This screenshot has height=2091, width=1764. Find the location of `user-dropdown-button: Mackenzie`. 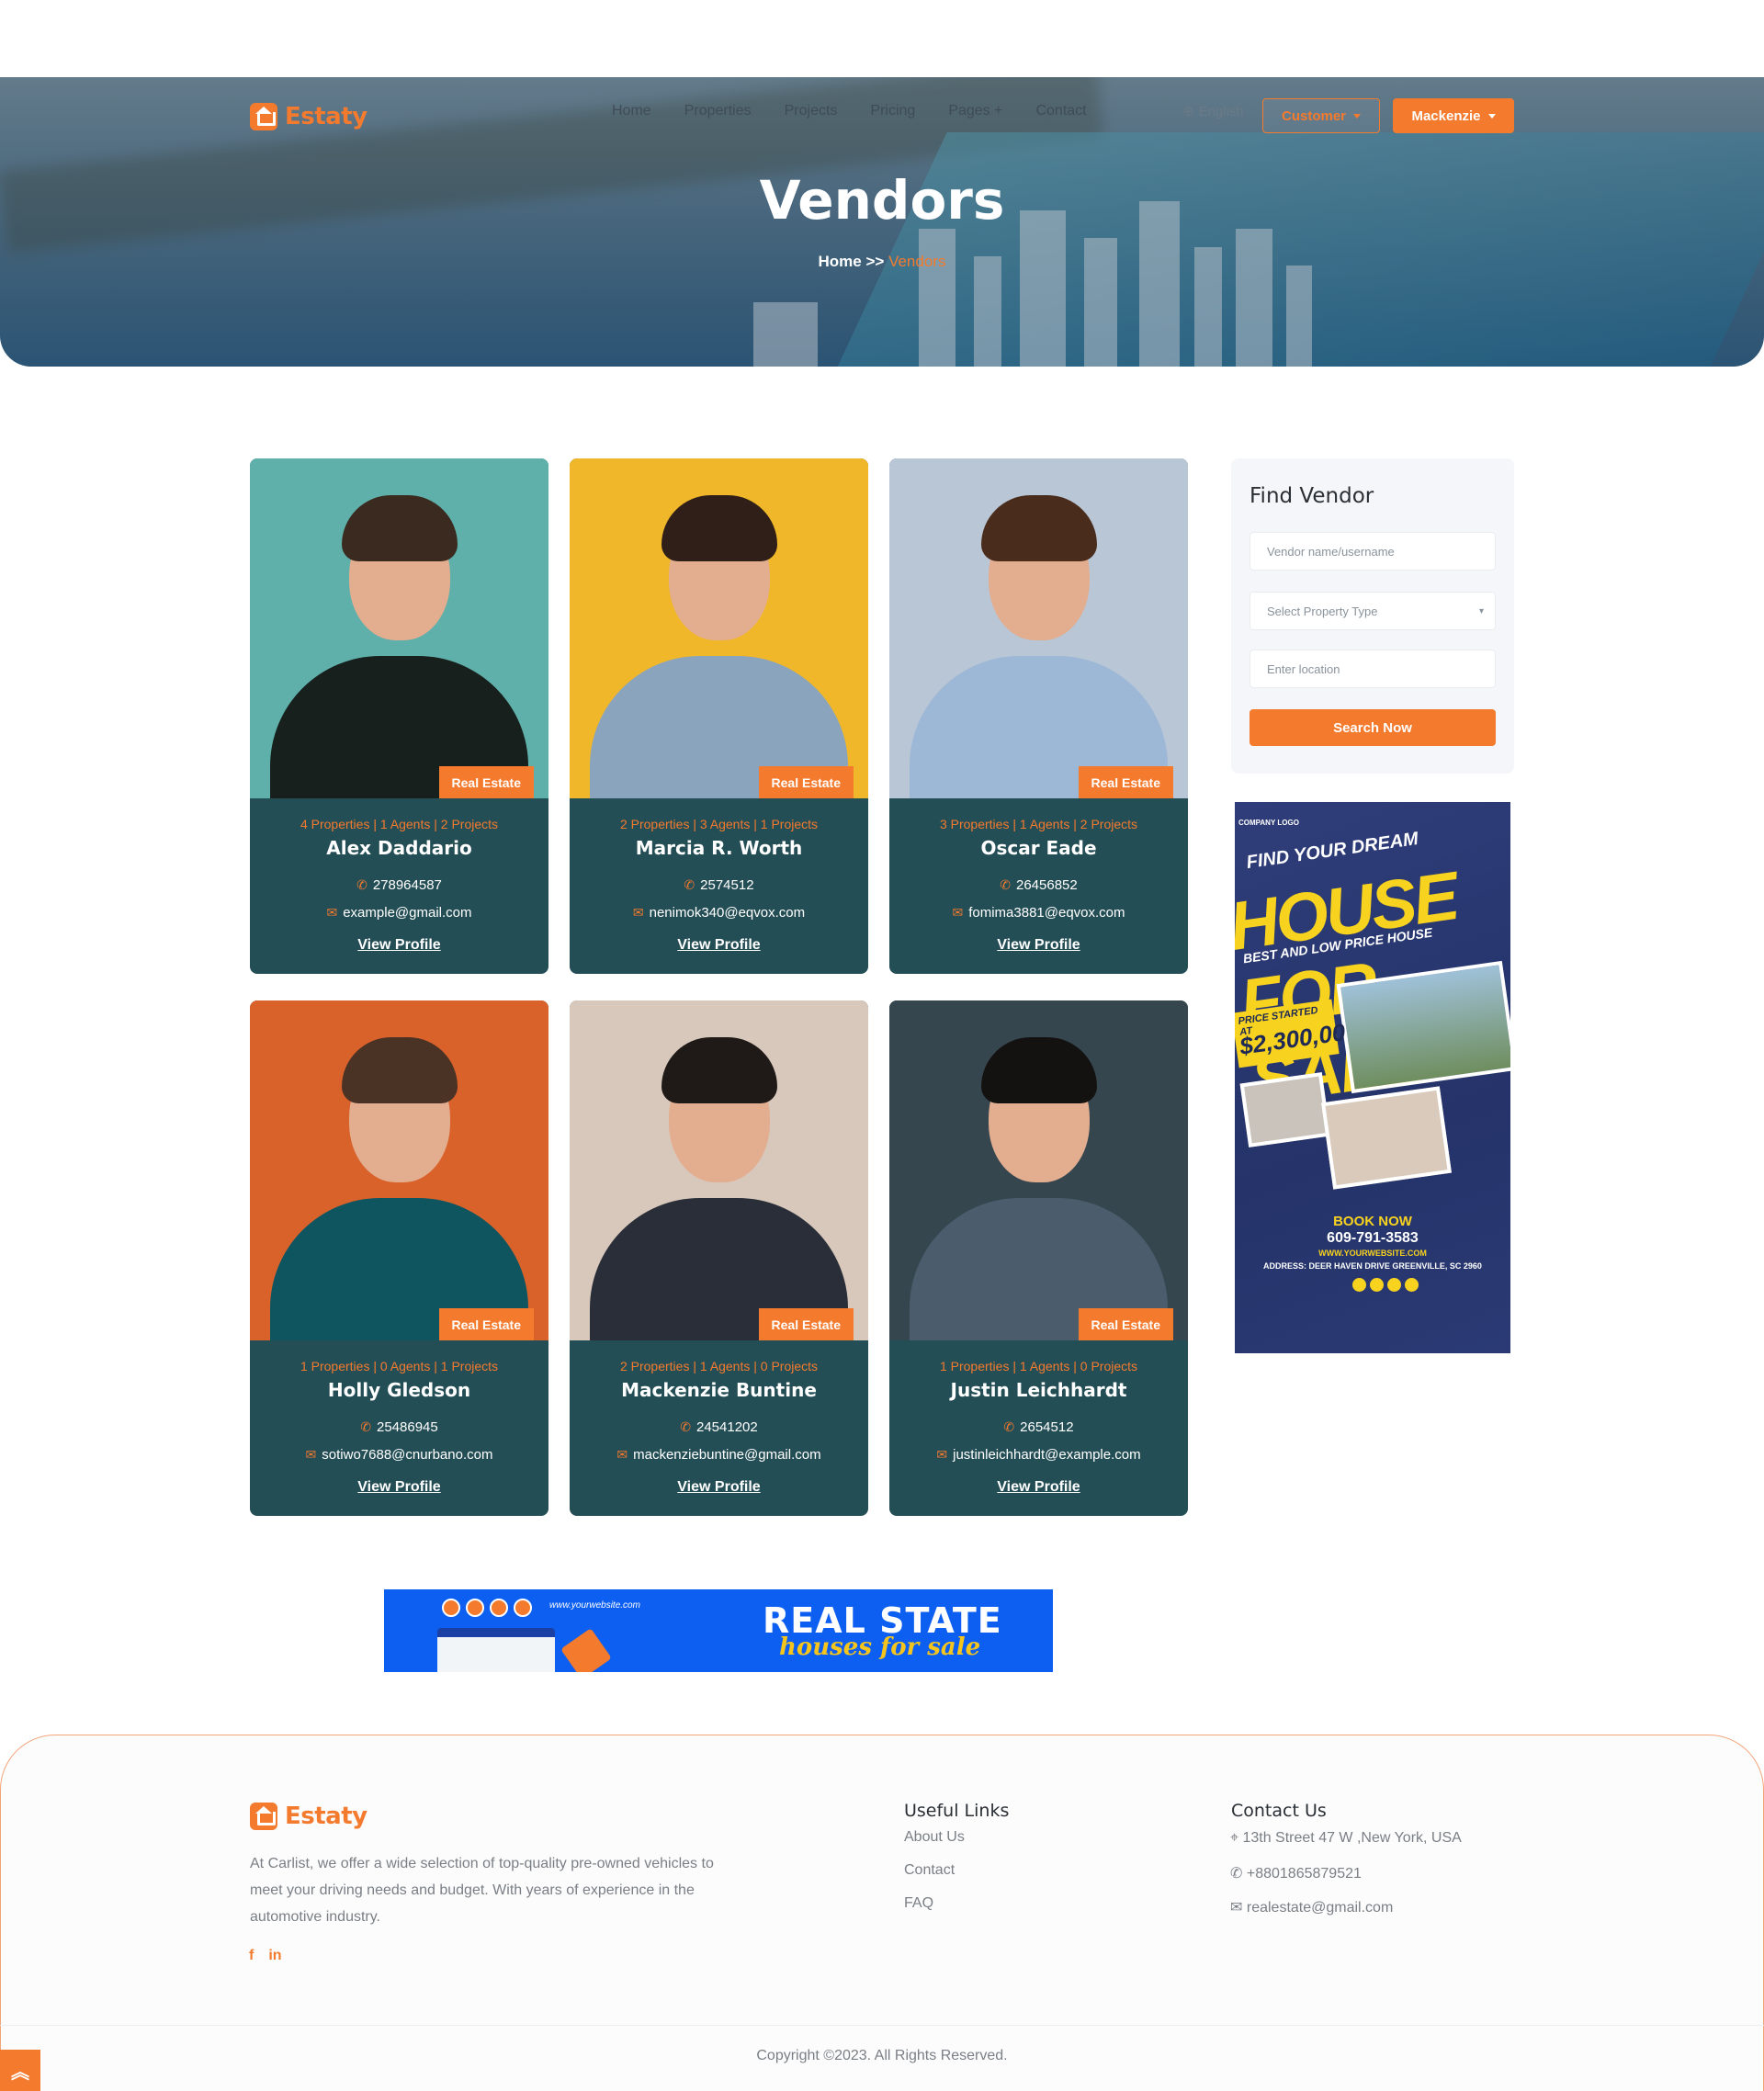

user-dropdown-button: Mackenzie is located at coordinates (1454, 115).